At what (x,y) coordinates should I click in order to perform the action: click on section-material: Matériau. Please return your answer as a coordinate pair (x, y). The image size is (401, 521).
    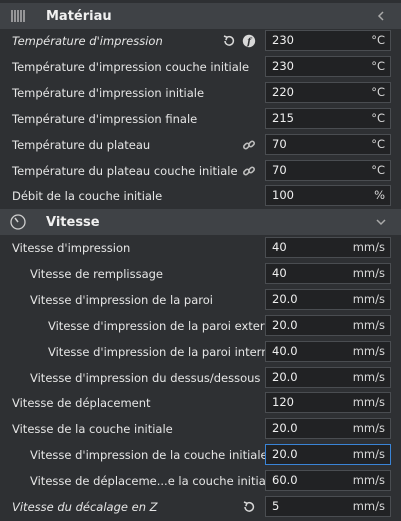
    Looking at the image, I should click on (200, 16).